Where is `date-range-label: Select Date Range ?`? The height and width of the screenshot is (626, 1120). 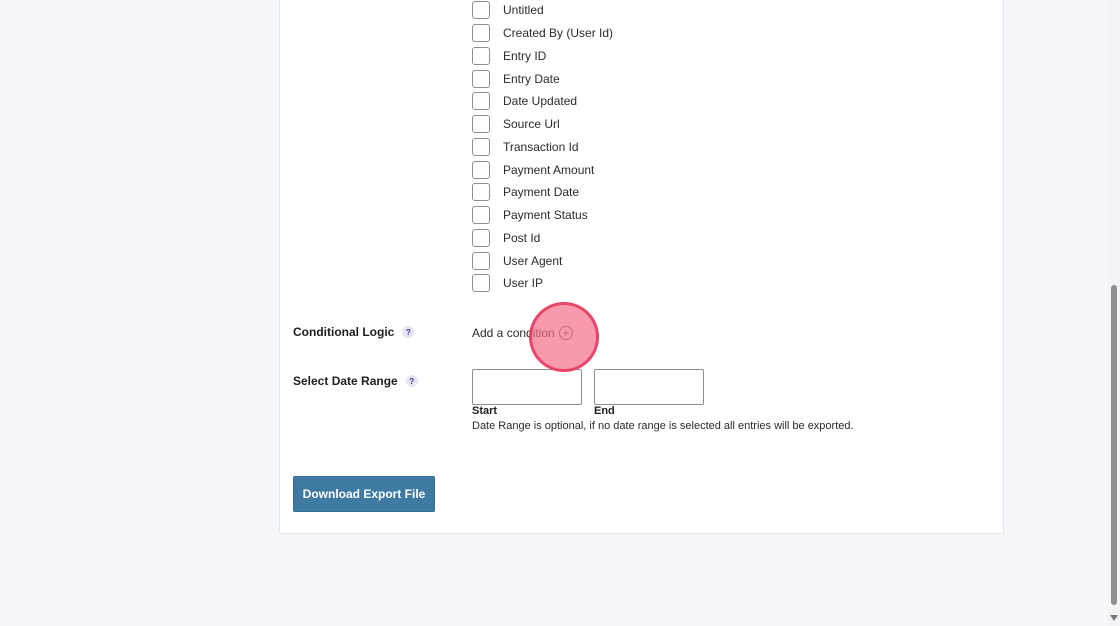 date-range-label: Select Date Range ? is located at coordinates (355, 381).